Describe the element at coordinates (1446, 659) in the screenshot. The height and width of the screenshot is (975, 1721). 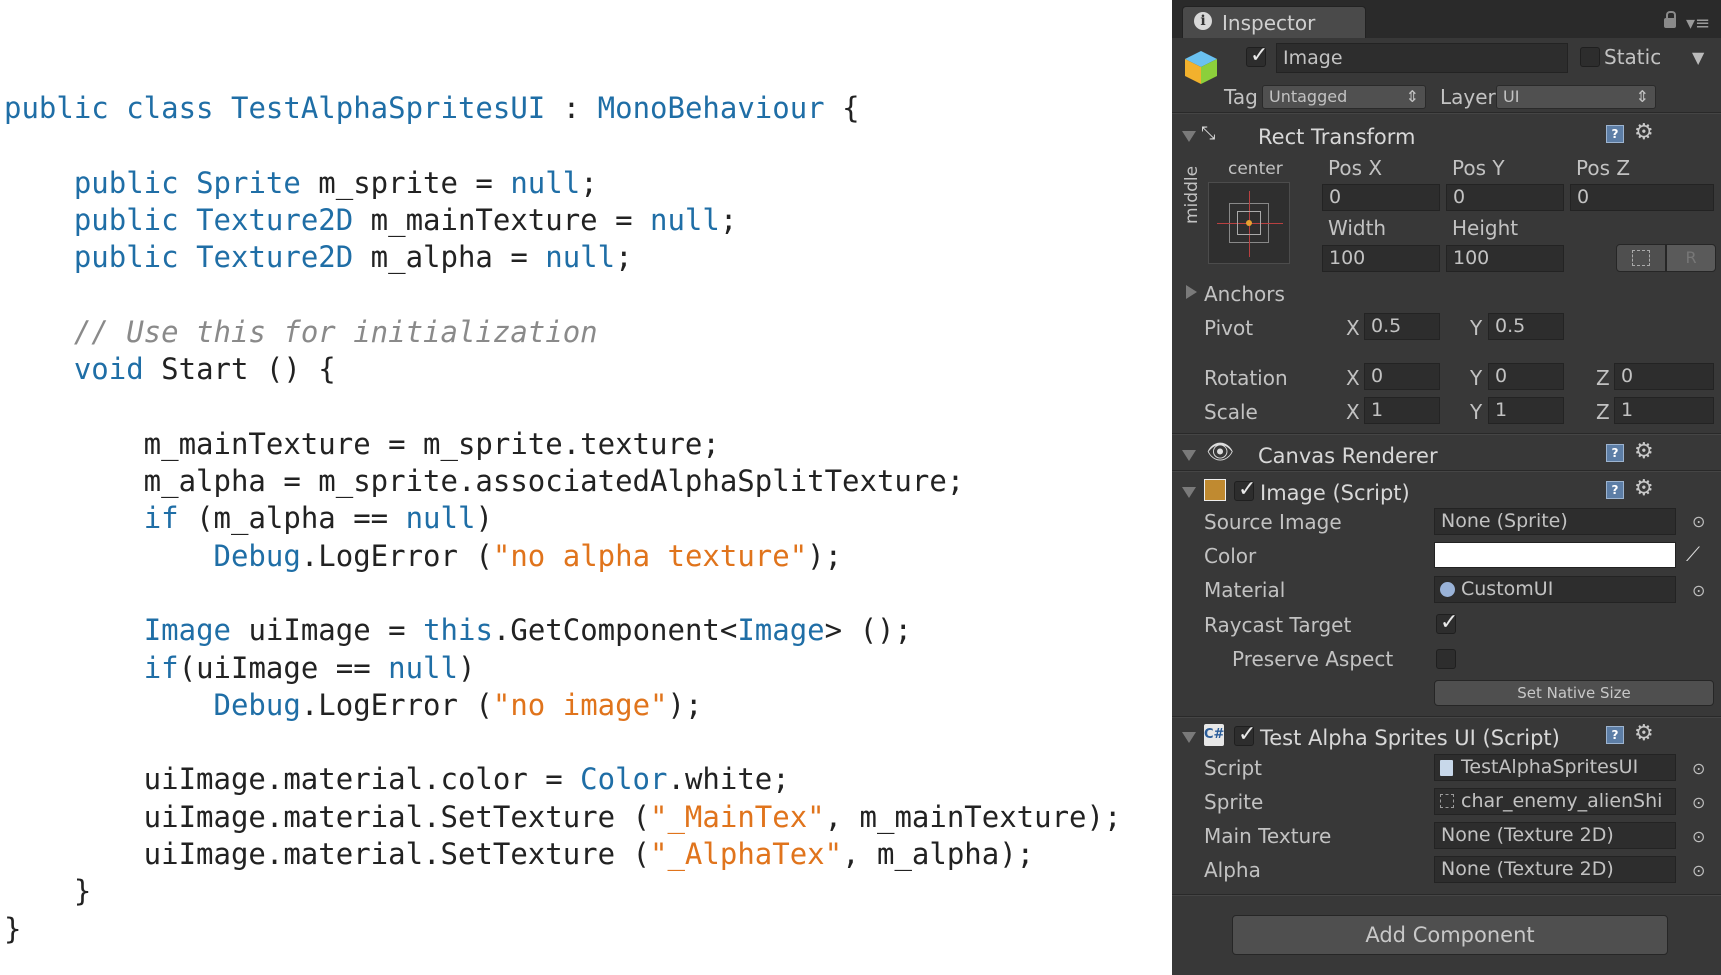
I see `preserve-aspect-checkbox` at that location.